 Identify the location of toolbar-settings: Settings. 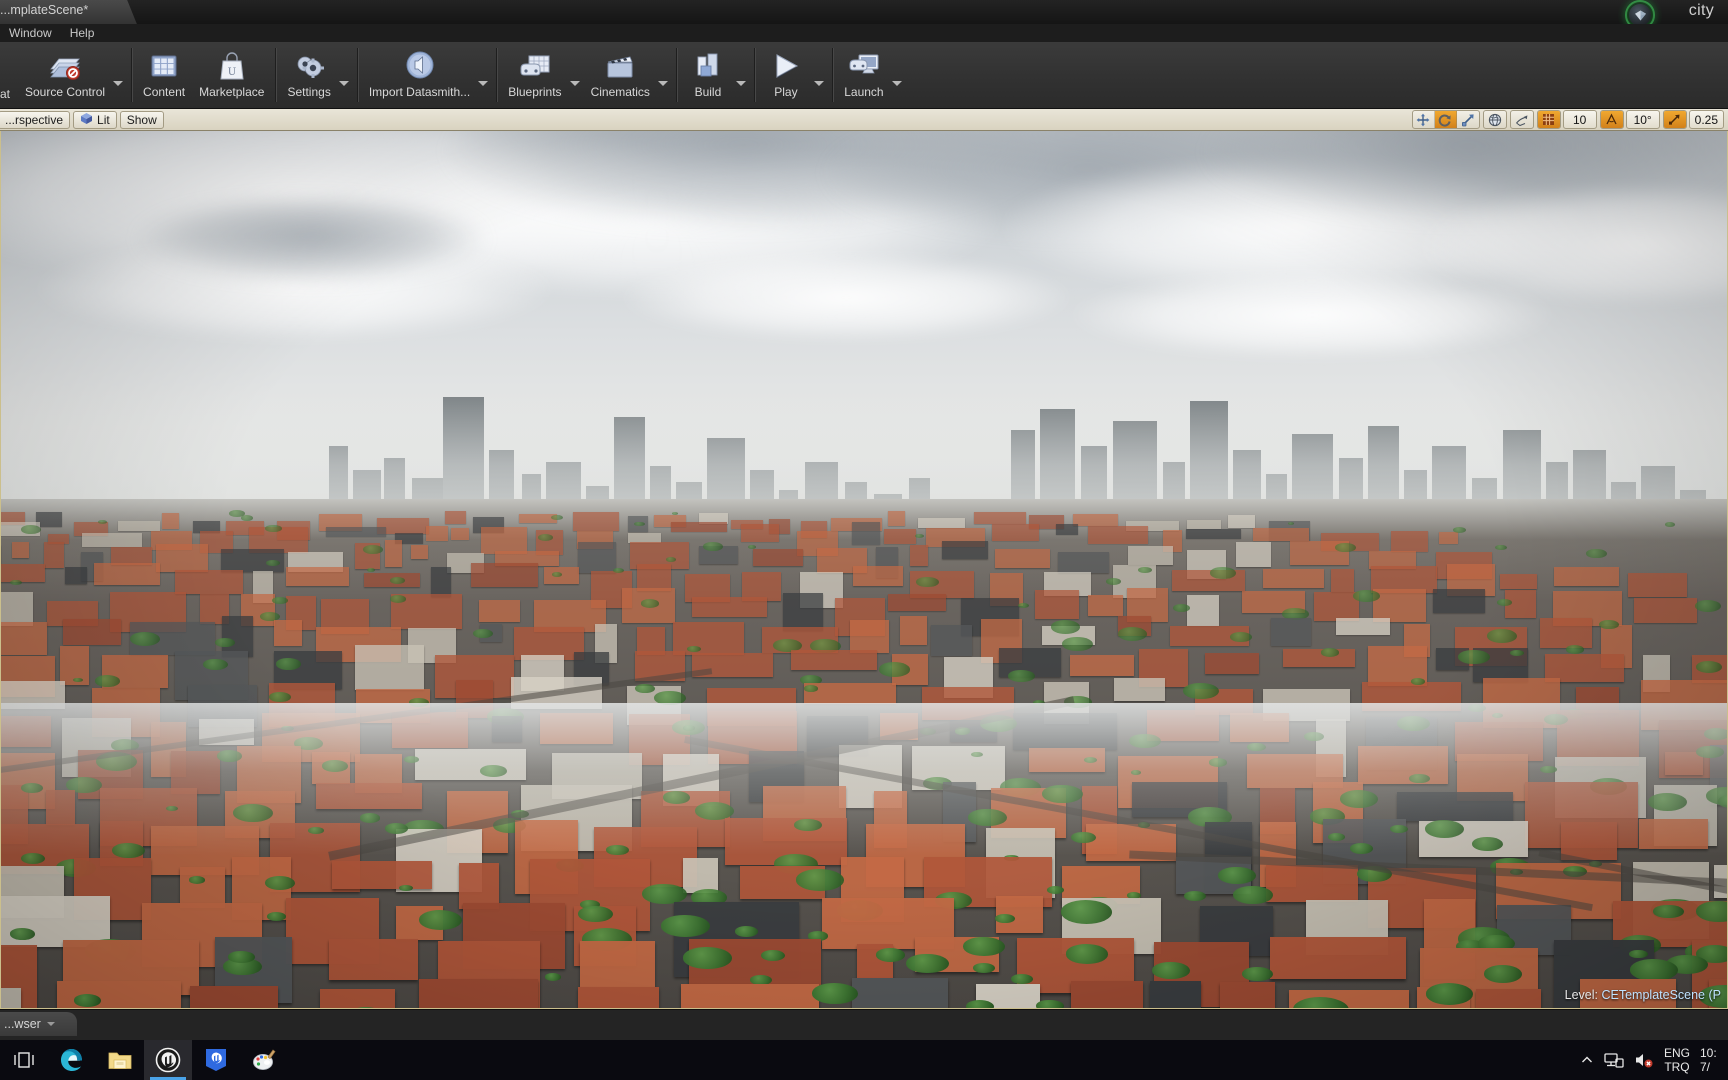
(308, 75).